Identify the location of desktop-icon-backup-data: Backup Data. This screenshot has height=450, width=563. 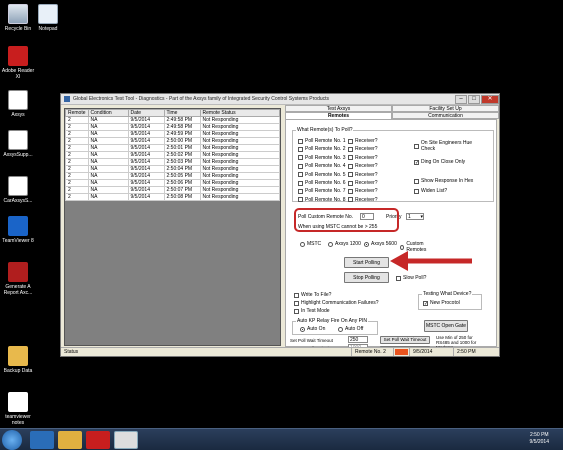
(18, 360).